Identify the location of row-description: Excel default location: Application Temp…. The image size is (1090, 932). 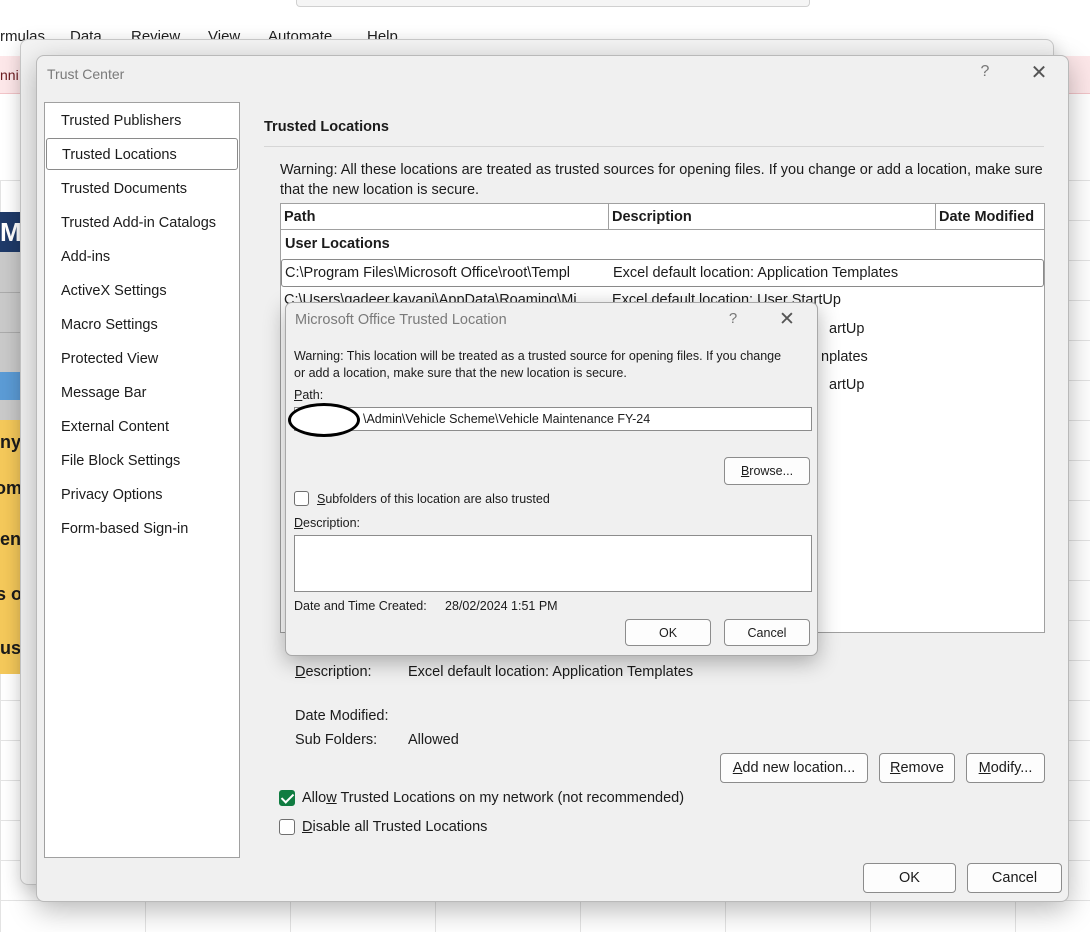
(756, 273).